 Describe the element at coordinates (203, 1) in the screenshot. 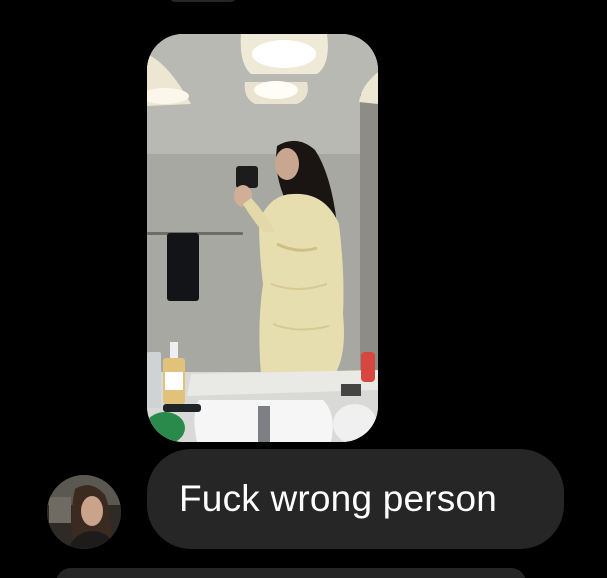

I see `previous-message-bubble-edge` at that location.